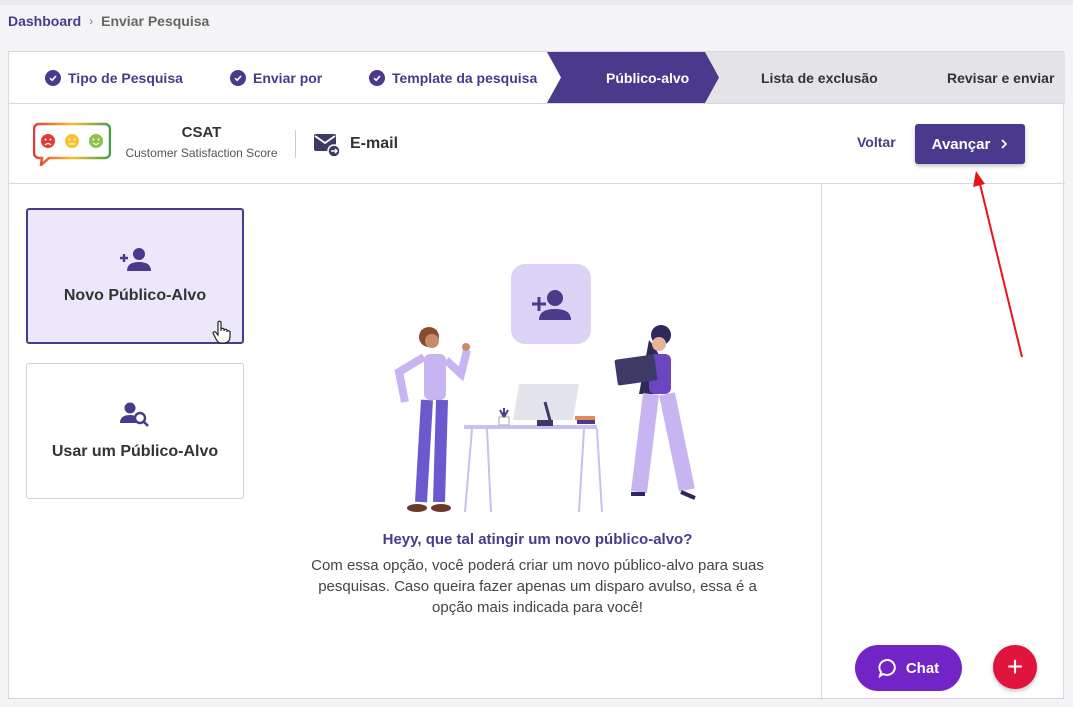  I want to click on step-revisar-e-enviar: Revisar e enviar, so click(1000, 77).